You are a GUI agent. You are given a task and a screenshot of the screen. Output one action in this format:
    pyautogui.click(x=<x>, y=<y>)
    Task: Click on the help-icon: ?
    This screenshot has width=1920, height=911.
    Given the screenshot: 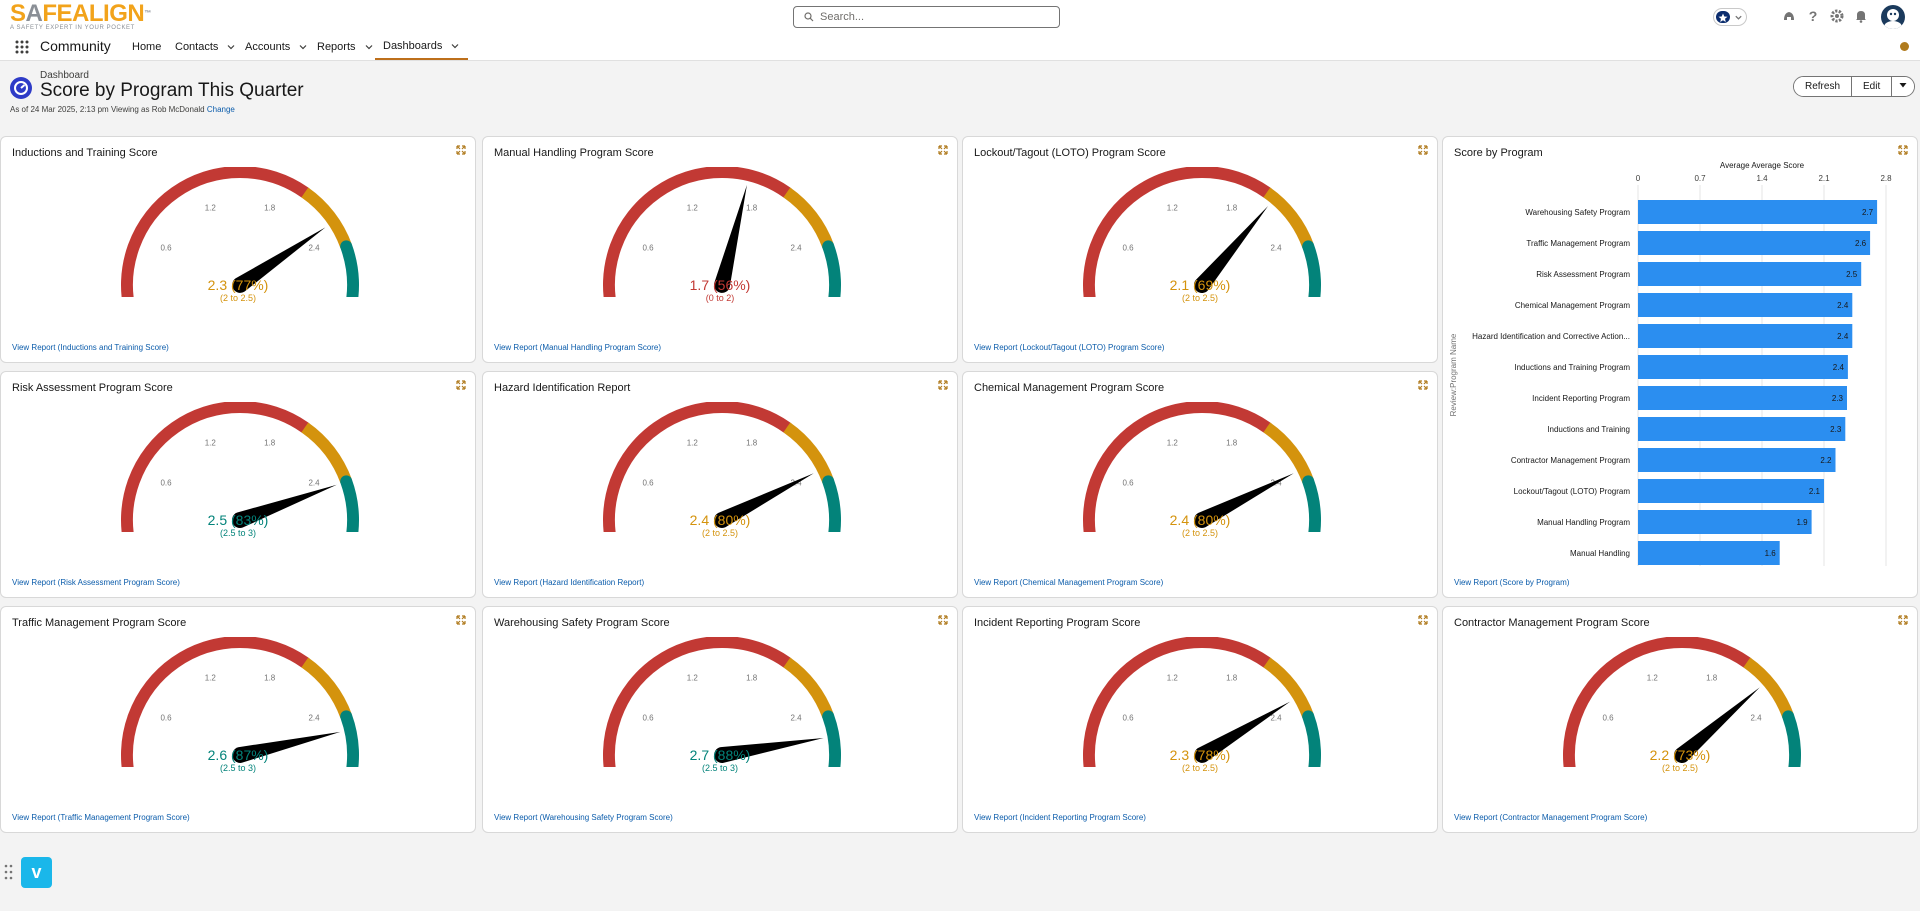 What is the action you would take?
    pyautogui.click(x=1813, y=16)
    